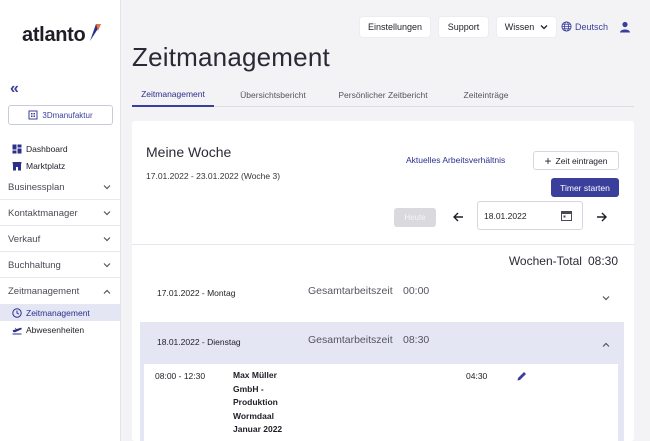 The image size is (650, 441). Describe the element at coordinates (231, 57) in the screenshot. I see `page-title: Zeitmanagement` at that location.